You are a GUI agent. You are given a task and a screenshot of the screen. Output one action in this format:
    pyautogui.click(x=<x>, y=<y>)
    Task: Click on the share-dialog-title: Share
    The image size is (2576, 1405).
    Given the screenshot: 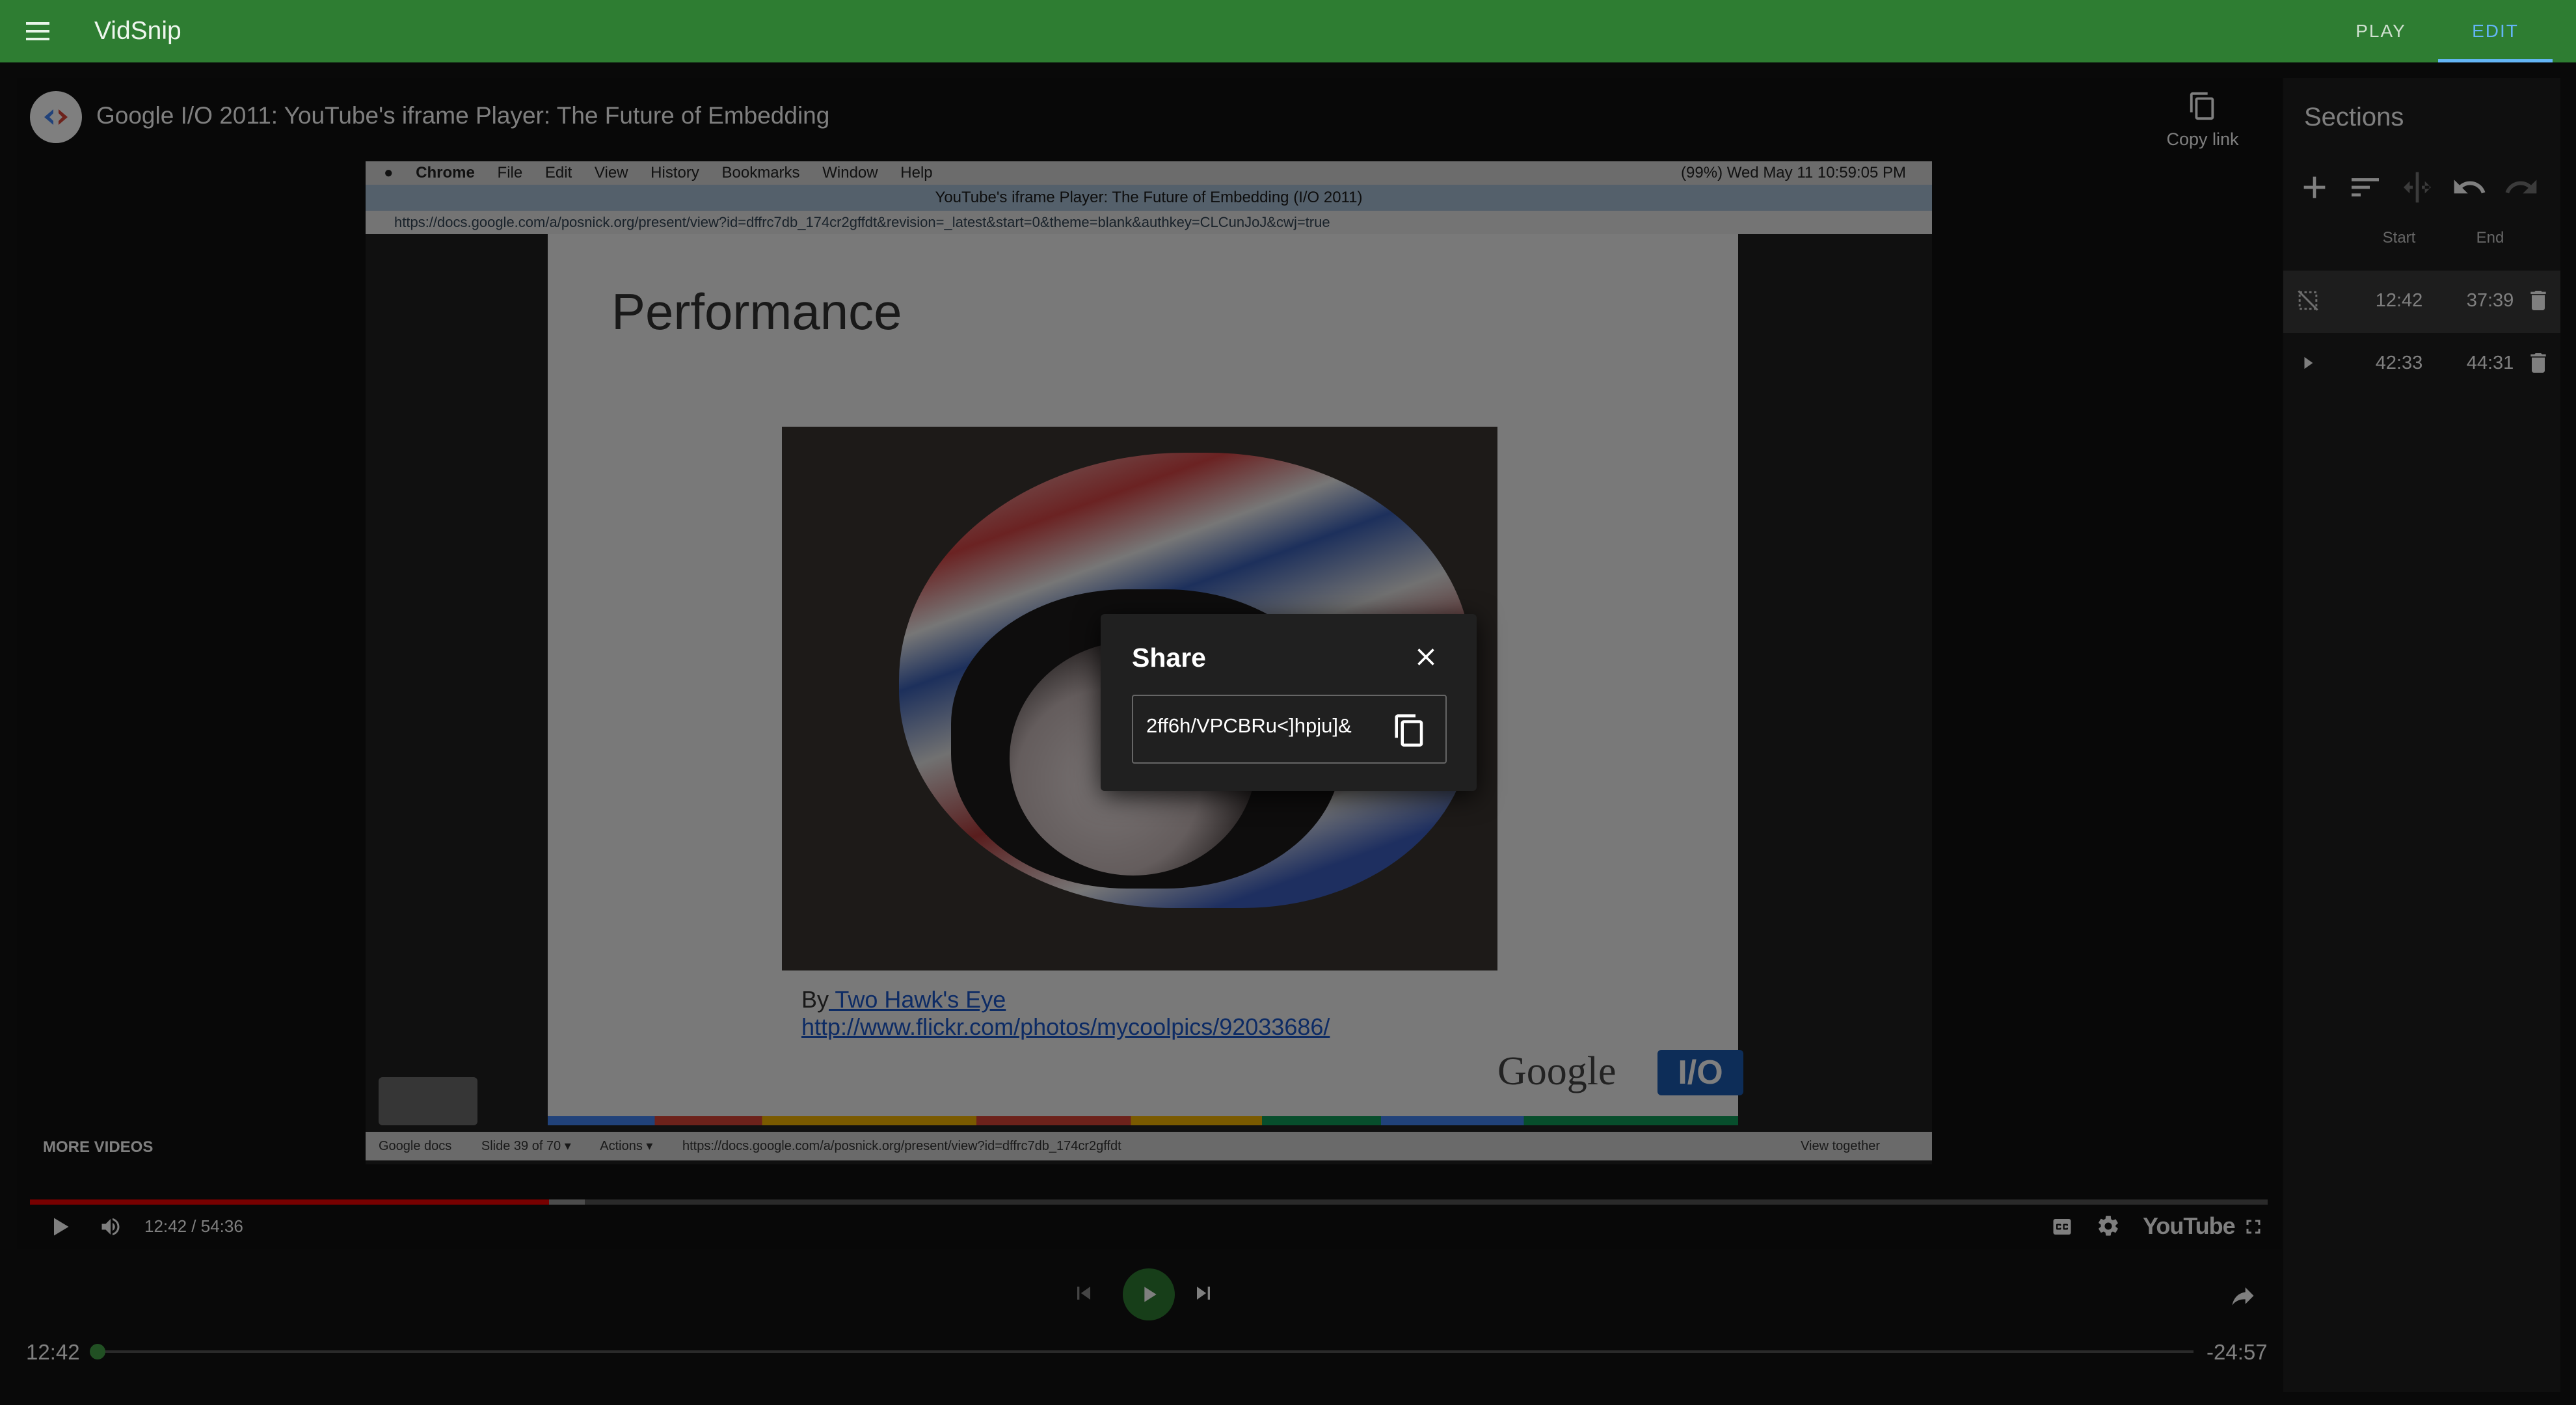 What is the action you would take?
    pyautogui.click(x=1169, y=658)
    